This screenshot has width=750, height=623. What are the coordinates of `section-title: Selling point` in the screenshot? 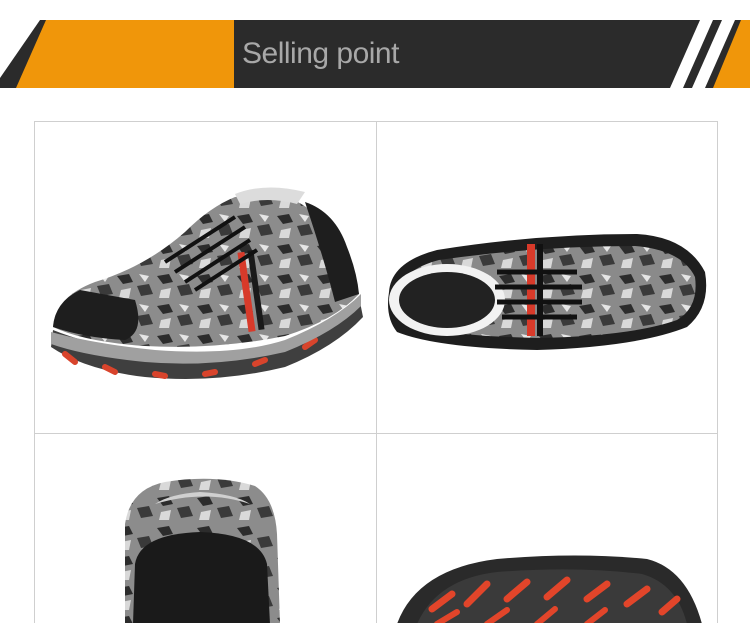 It's located at (320, 53).